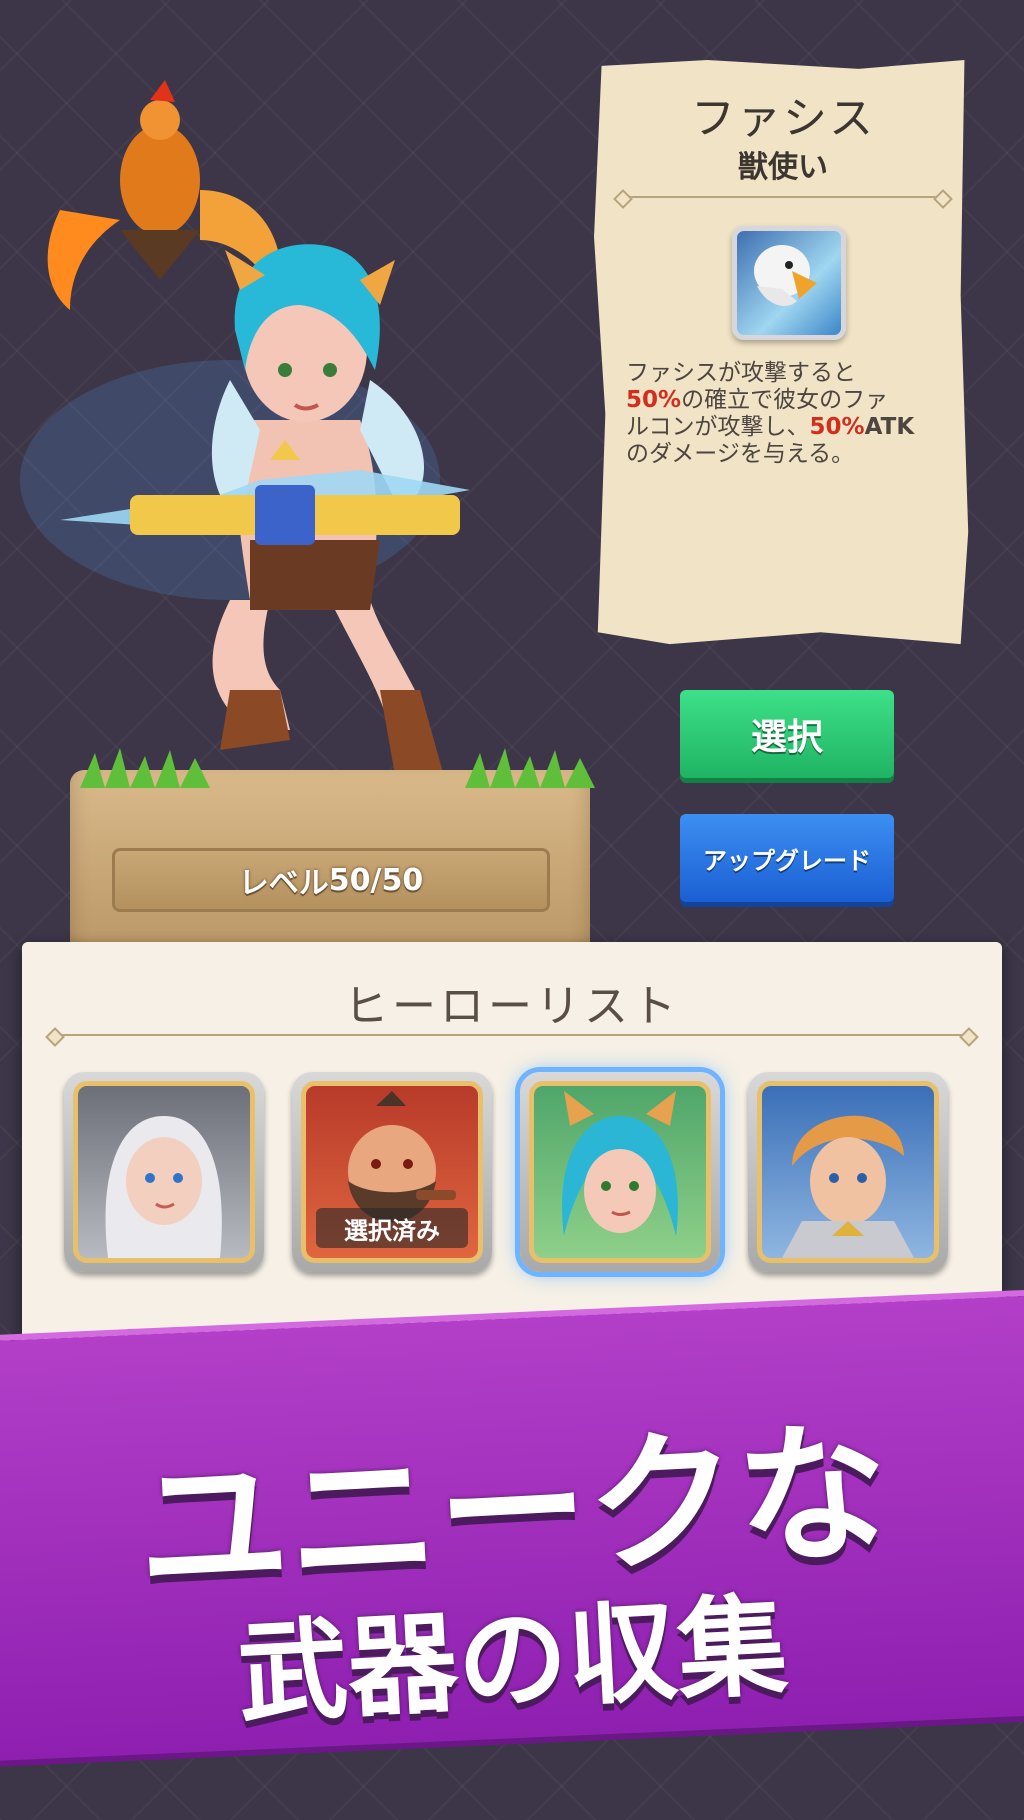 Image resolution: width=1024 pixels, height=1820 pixels. I want to click on portrait-bearded-warrior: 選択済み, so click(392, 1172).